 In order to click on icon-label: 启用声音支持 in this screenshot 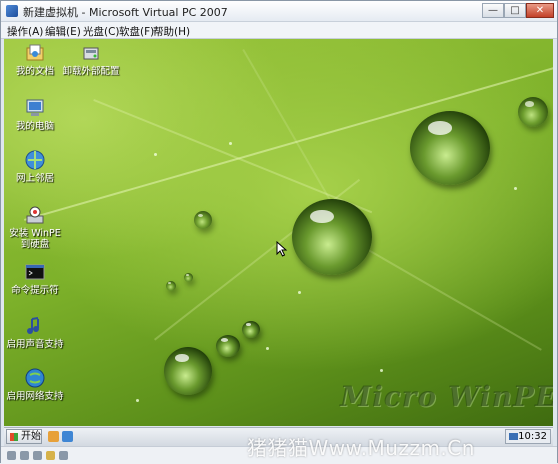, I will do `click(35, 344)`.